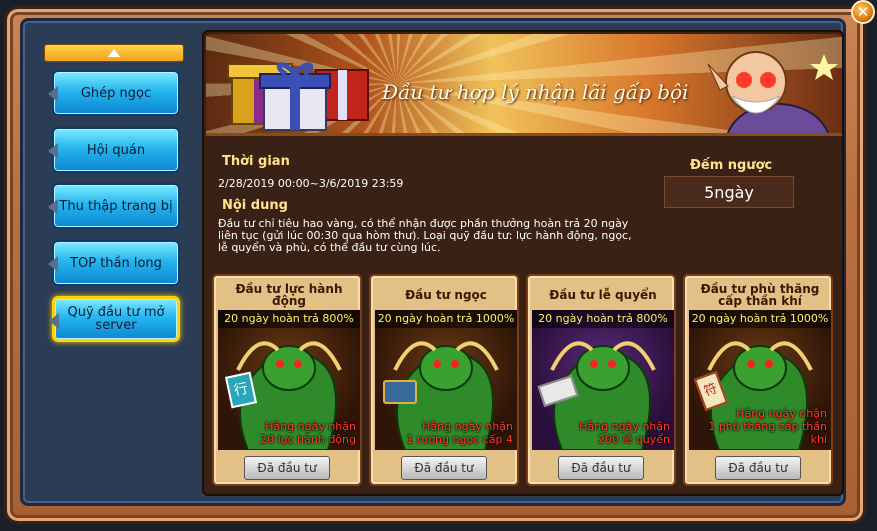 The width and height of the screenshot is (877, 531). Describe the element at coordinates (772, 92) in the screenshot. I see `old-master-character-icon` at that location.